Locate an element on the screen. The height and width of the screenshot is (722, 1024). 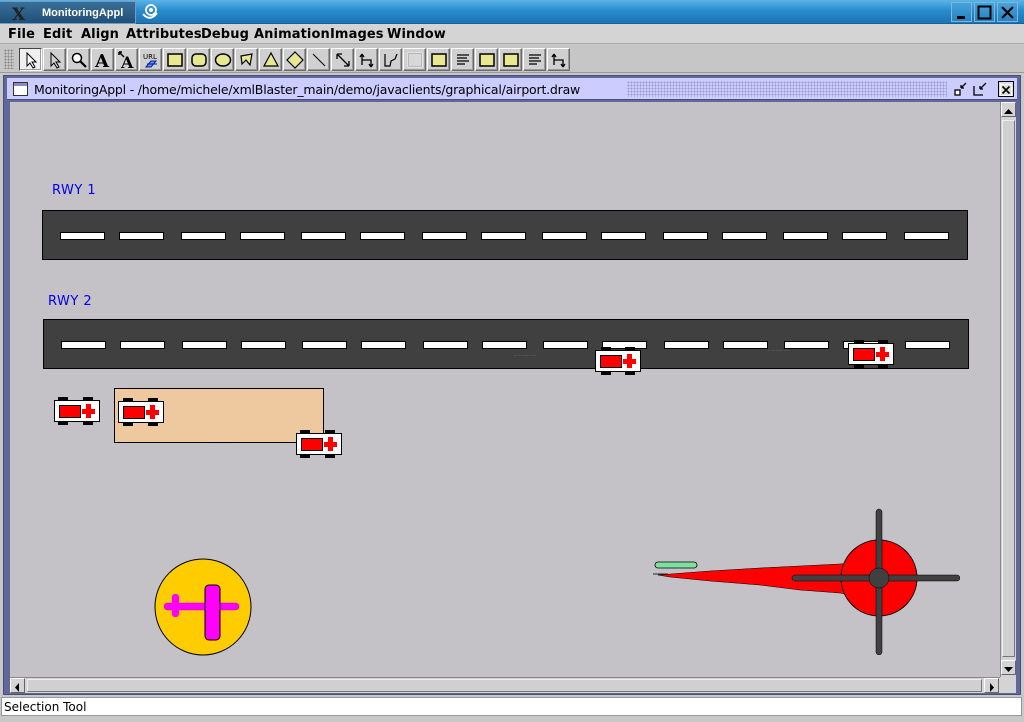
x-window-icon: X is located at coordinates (19, 15).